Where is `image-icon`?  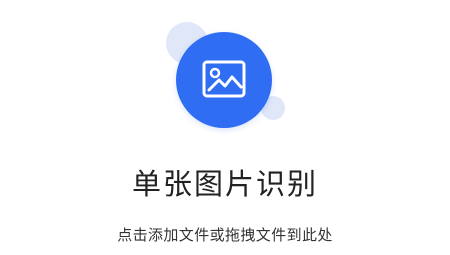
image-icon is located at coordinates (224, 79).